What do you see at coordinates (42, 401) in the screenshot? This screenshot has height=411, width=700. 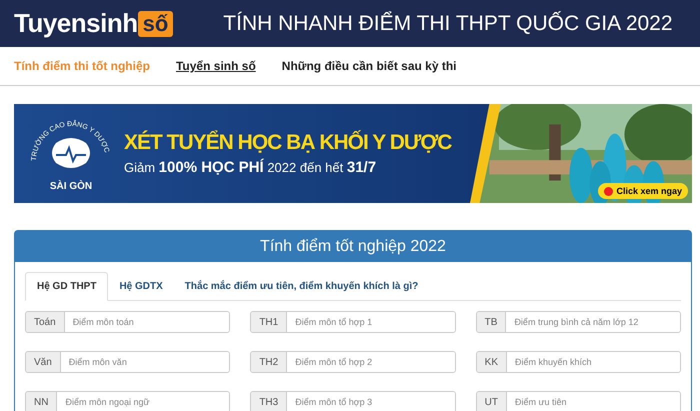 I see `field-label: NN` at bounding box center [42, 401].